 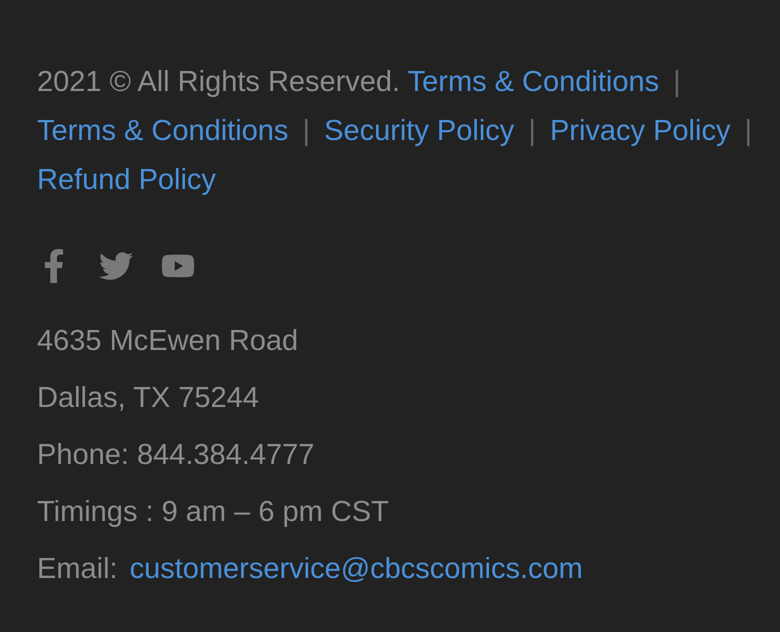 What do you see at coordinates (148, 398) in the screenshot?
I see `address-line: Dallas, TX 75244` at bounding box center [148, 398].